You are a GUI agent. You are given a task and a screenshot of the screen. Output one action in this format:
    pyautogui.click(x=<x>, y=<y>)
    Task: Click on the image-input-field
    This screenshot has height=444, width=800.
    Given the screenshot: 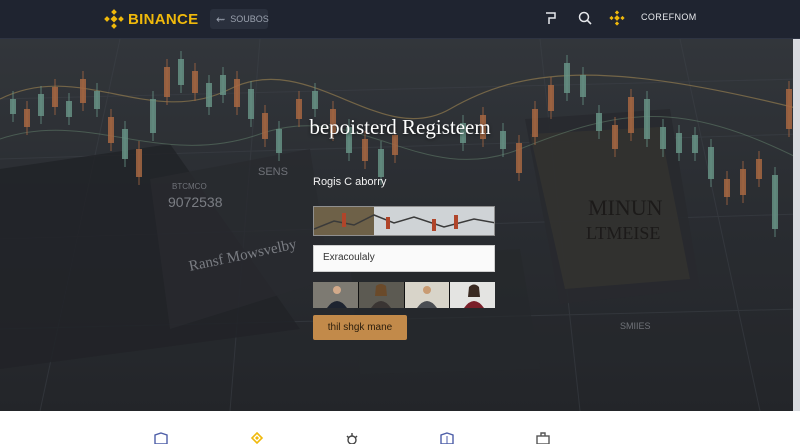 What is the action you would take?
    pyautogui.click(x=404, y=221)
    